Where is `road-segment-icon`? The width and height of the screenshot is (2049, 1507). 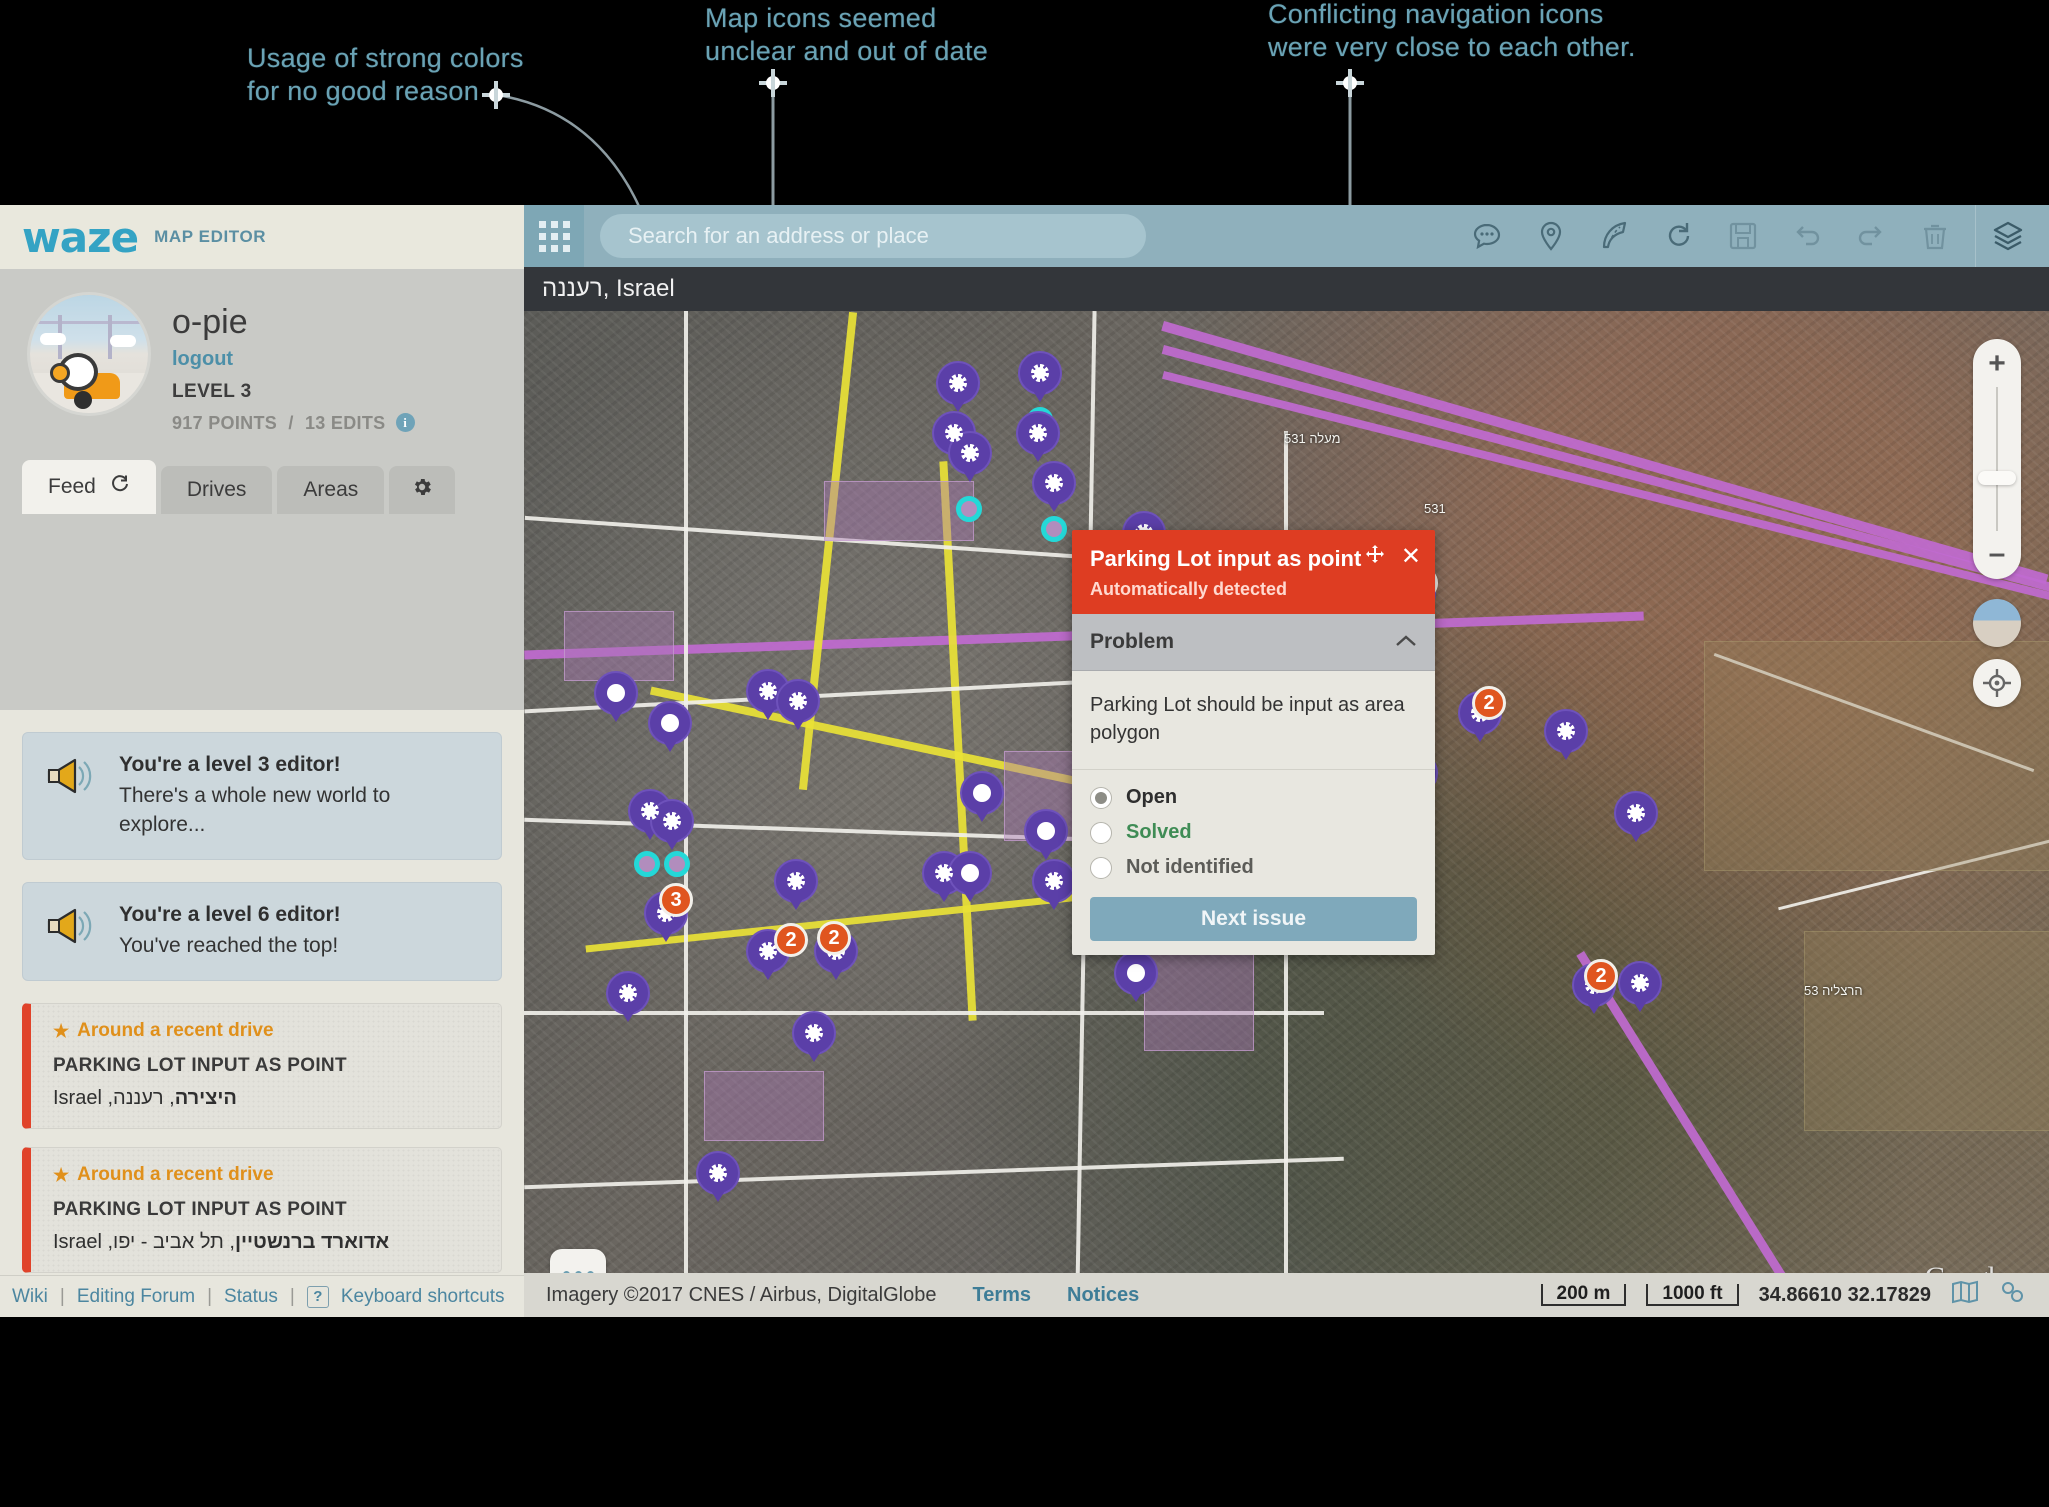 road-segment-icon is located at coordinates (1615, 236).